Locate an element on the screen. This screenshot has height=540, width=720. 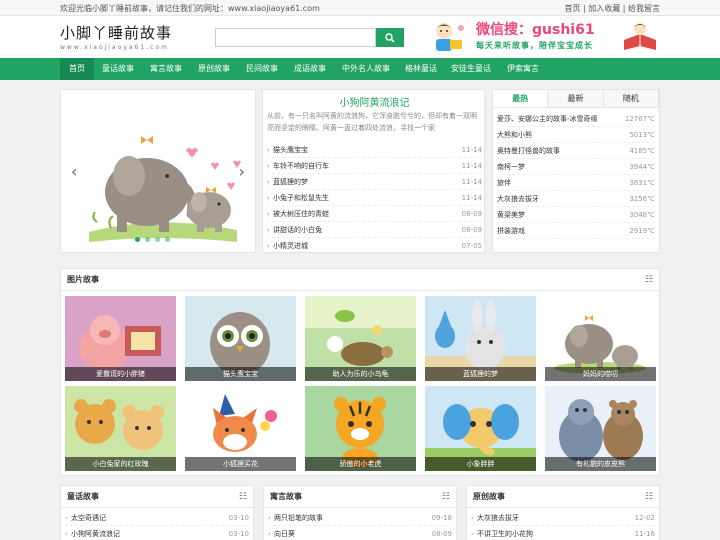
category-list-fairy: 童话故事☷ 太空奇遇记03-10 小狗阿黄流浪记03-10 is located at coordinates (157, 512).